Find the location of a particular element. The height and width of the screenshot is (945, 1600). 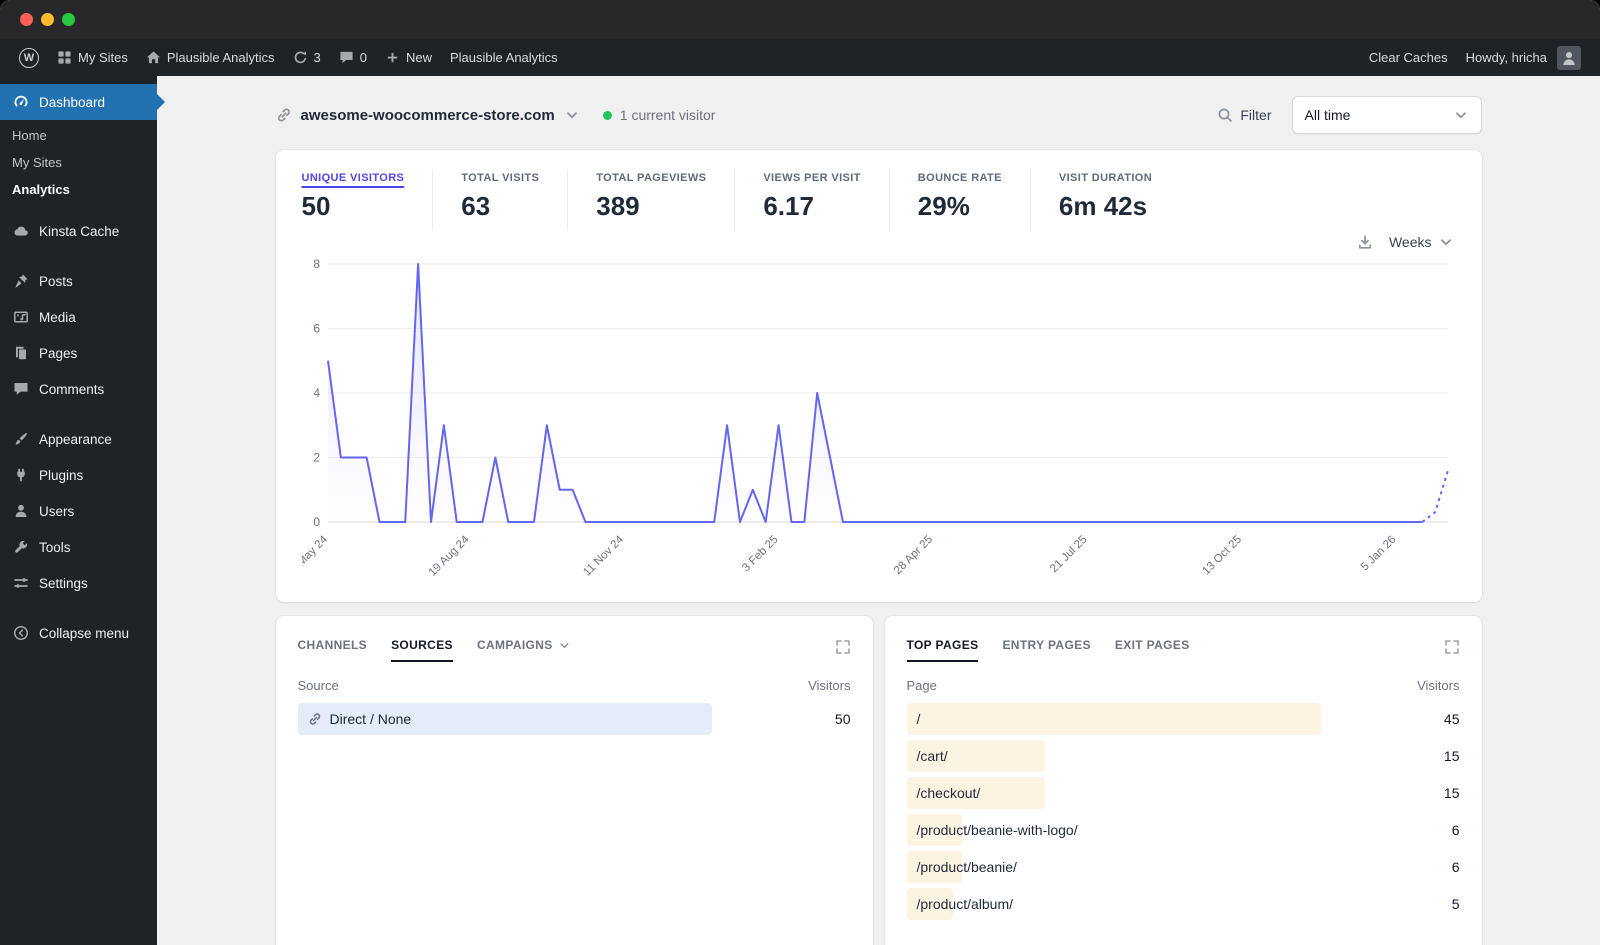

window-titlebar is located at coordinates (800, 19).